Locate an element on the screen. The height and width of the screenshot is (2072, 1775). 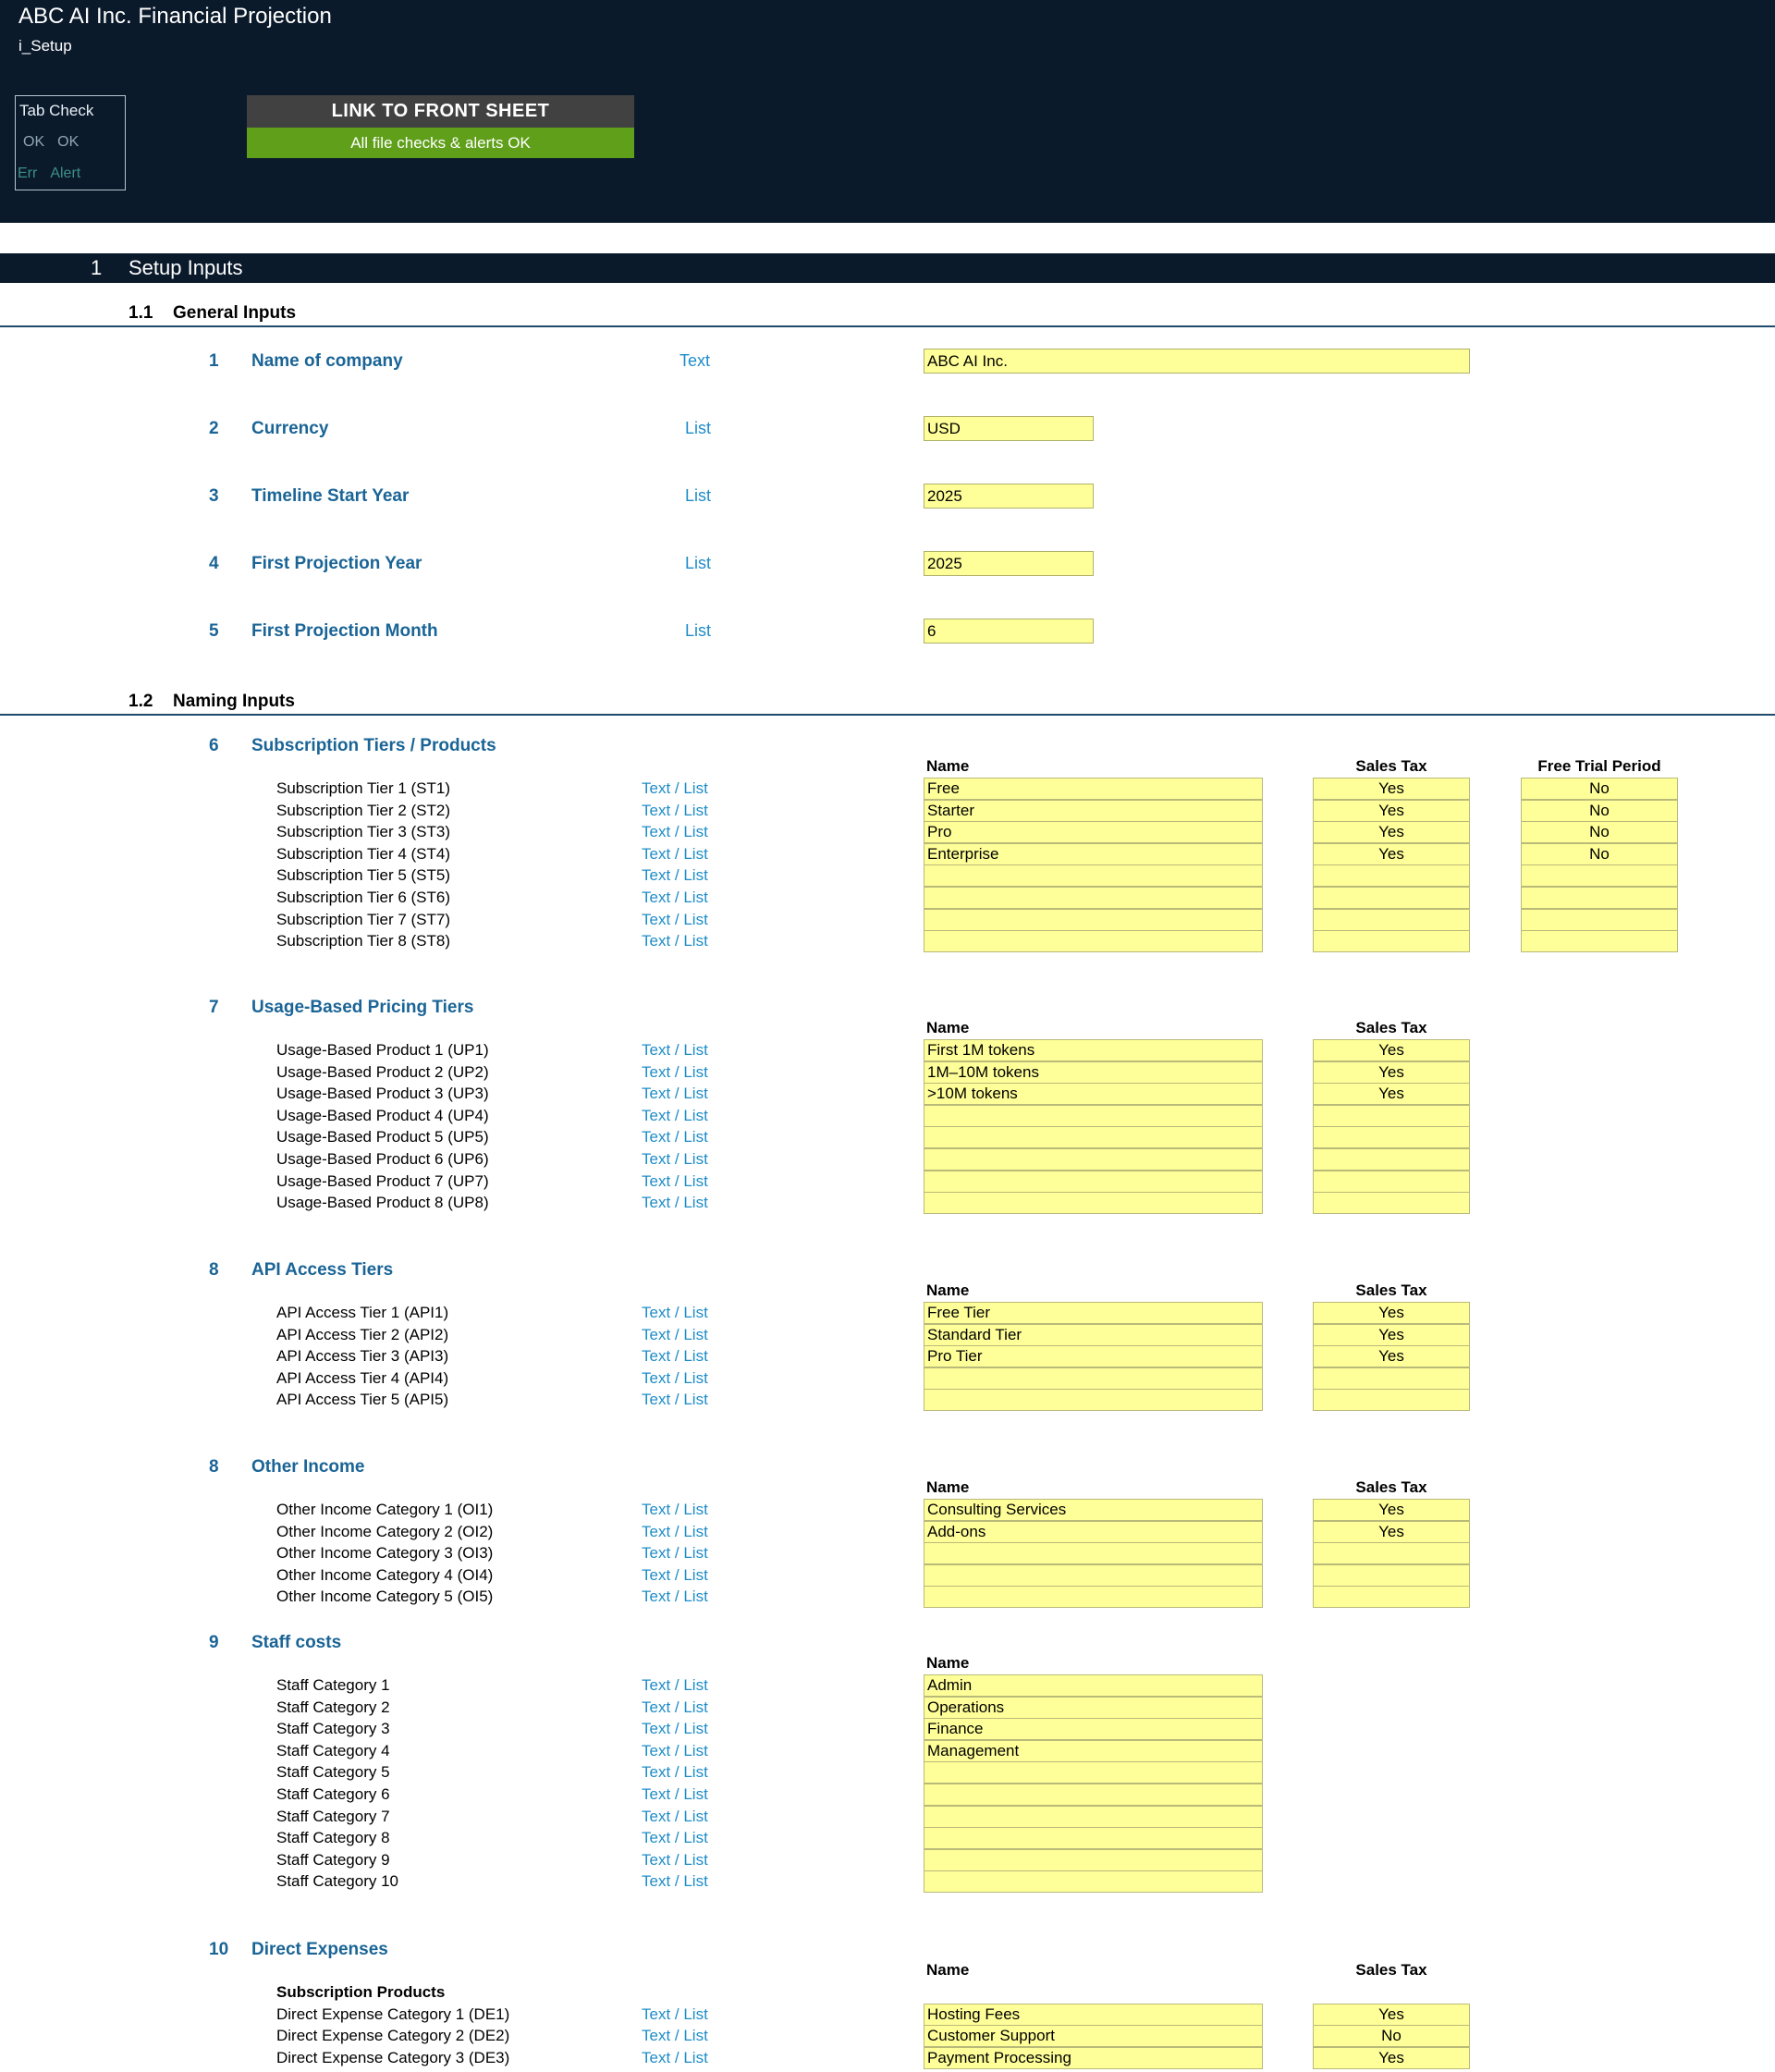
name-input-cell: Free Tier is located at coordinates (1093, 1313).